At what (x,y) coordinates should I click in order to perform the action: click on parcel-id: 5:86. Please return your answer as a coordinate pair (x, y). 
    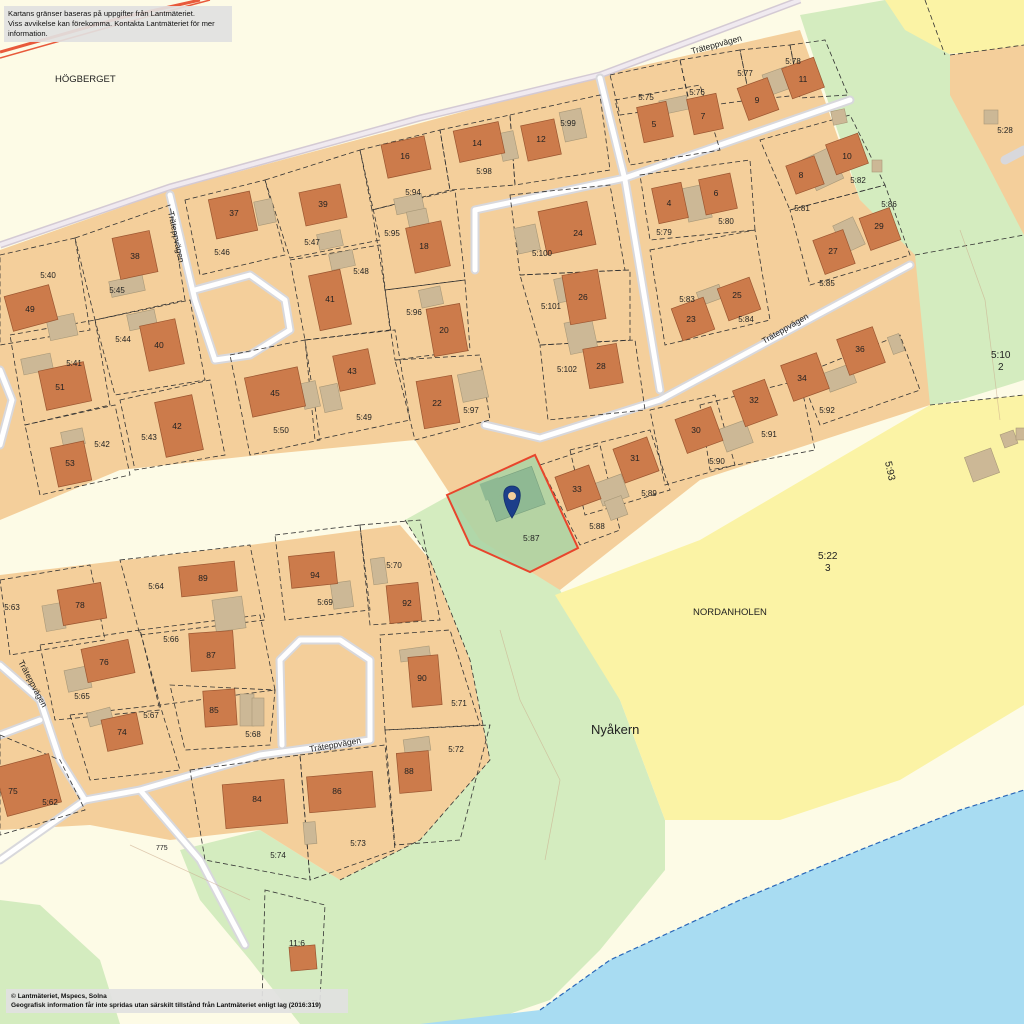
    Looking at the image, I should click on (889, 204).